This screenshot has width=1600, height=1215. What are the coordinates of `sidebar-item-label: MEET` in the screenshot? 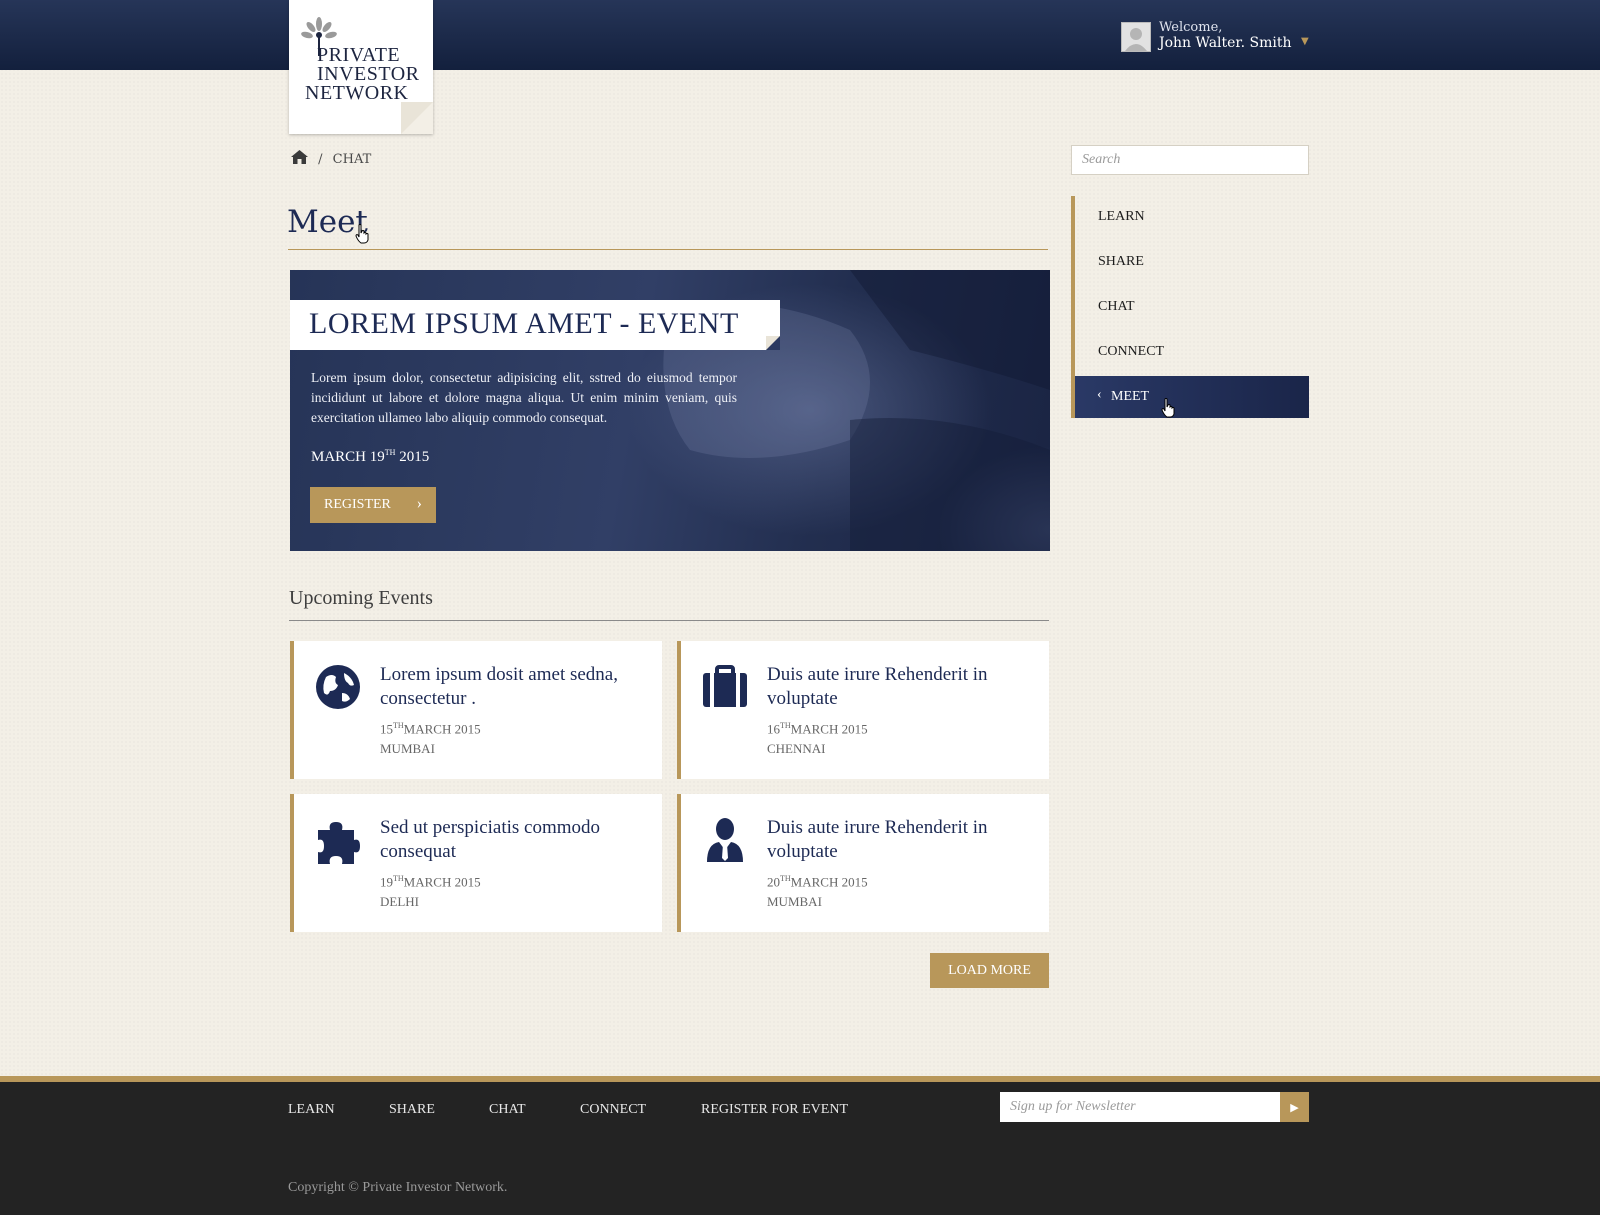 It's located at (1130, 396).